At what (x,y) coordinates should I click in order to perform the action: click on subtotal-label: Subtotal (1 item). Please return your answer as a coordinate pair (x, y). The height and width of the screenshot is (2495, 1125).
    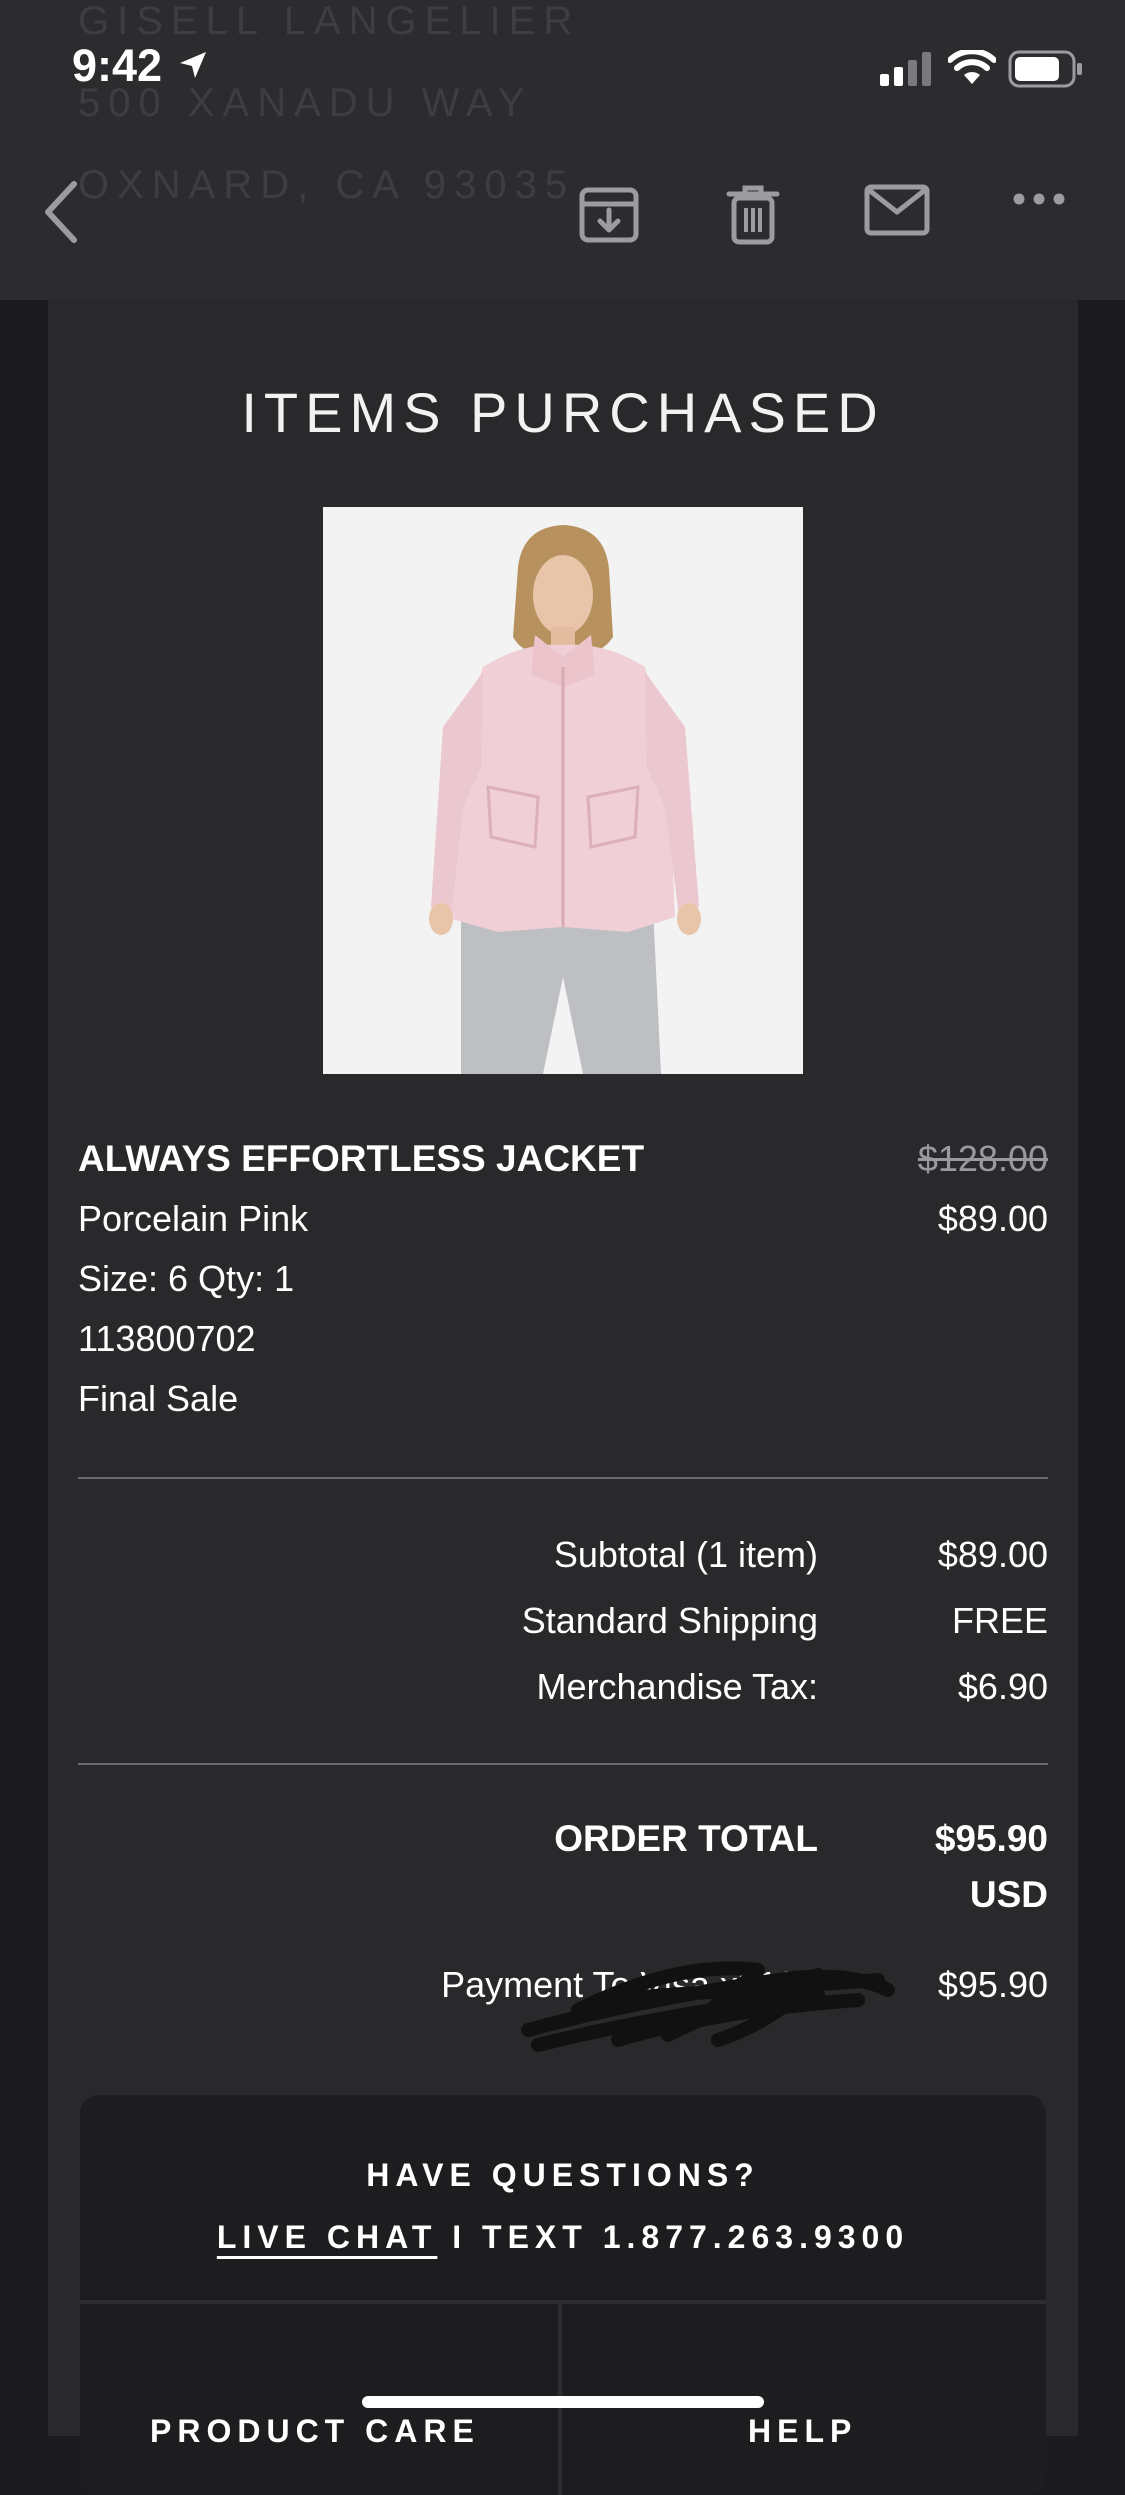
    Looking at the image, I should click on (685, 1554).